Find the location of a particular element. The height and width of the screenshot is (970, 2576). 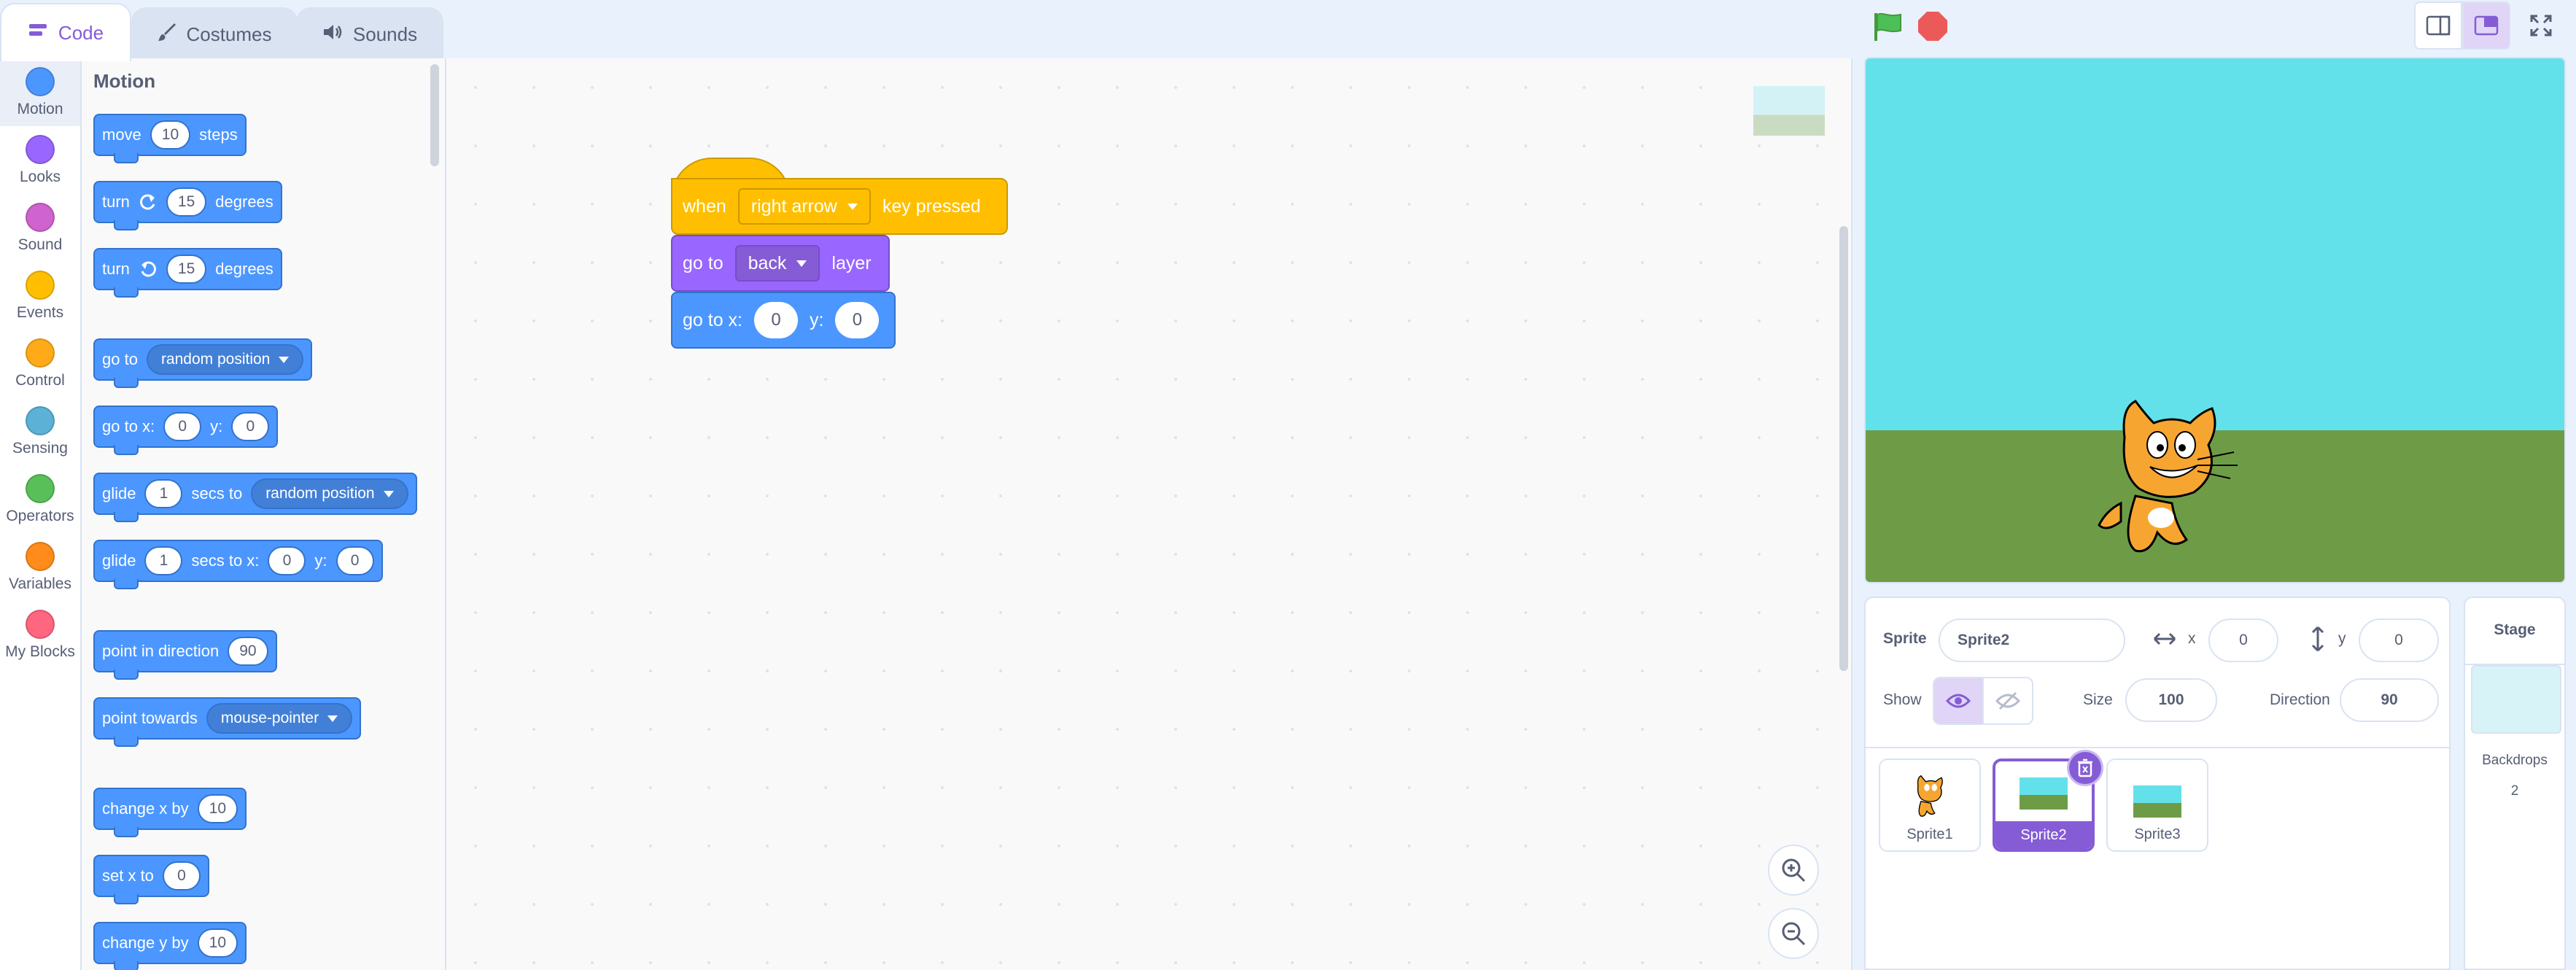

category-looks: Looks is located at coordinates (40, 160).